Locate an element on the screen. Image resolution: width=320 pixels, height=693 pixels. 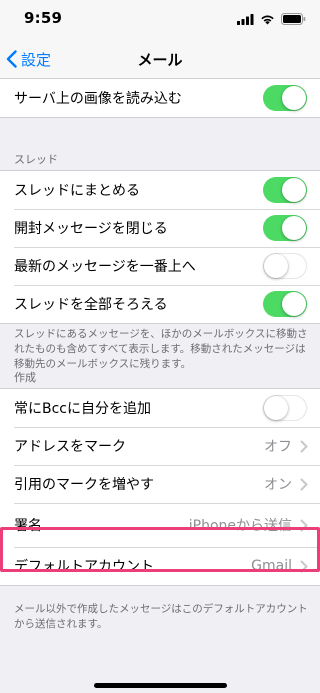
home-indicator is located at coordinates (160, 685).